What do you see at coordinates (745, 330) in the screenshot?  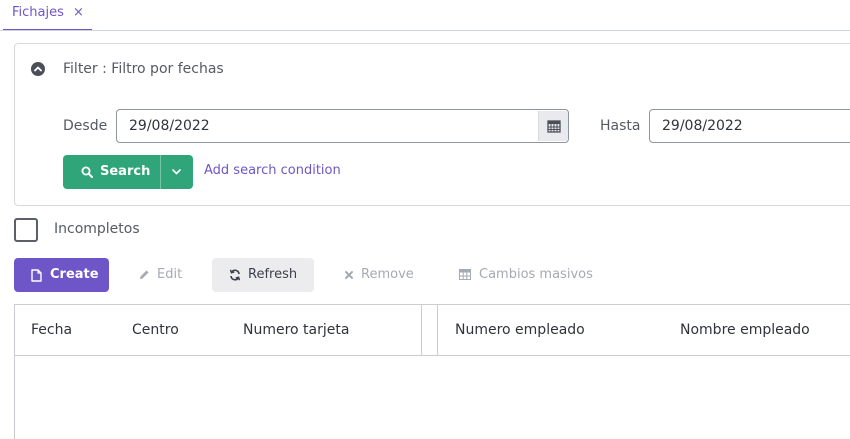 I see `column-header-nombre-empleado: Nombre empleado` at bounding box center [745, 330].